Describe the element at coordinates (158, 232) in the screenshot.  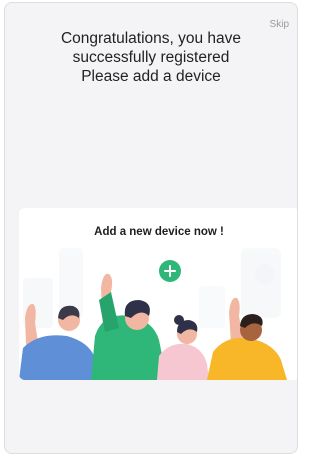
I see `add-device-title: Add a new device now !` at that location.